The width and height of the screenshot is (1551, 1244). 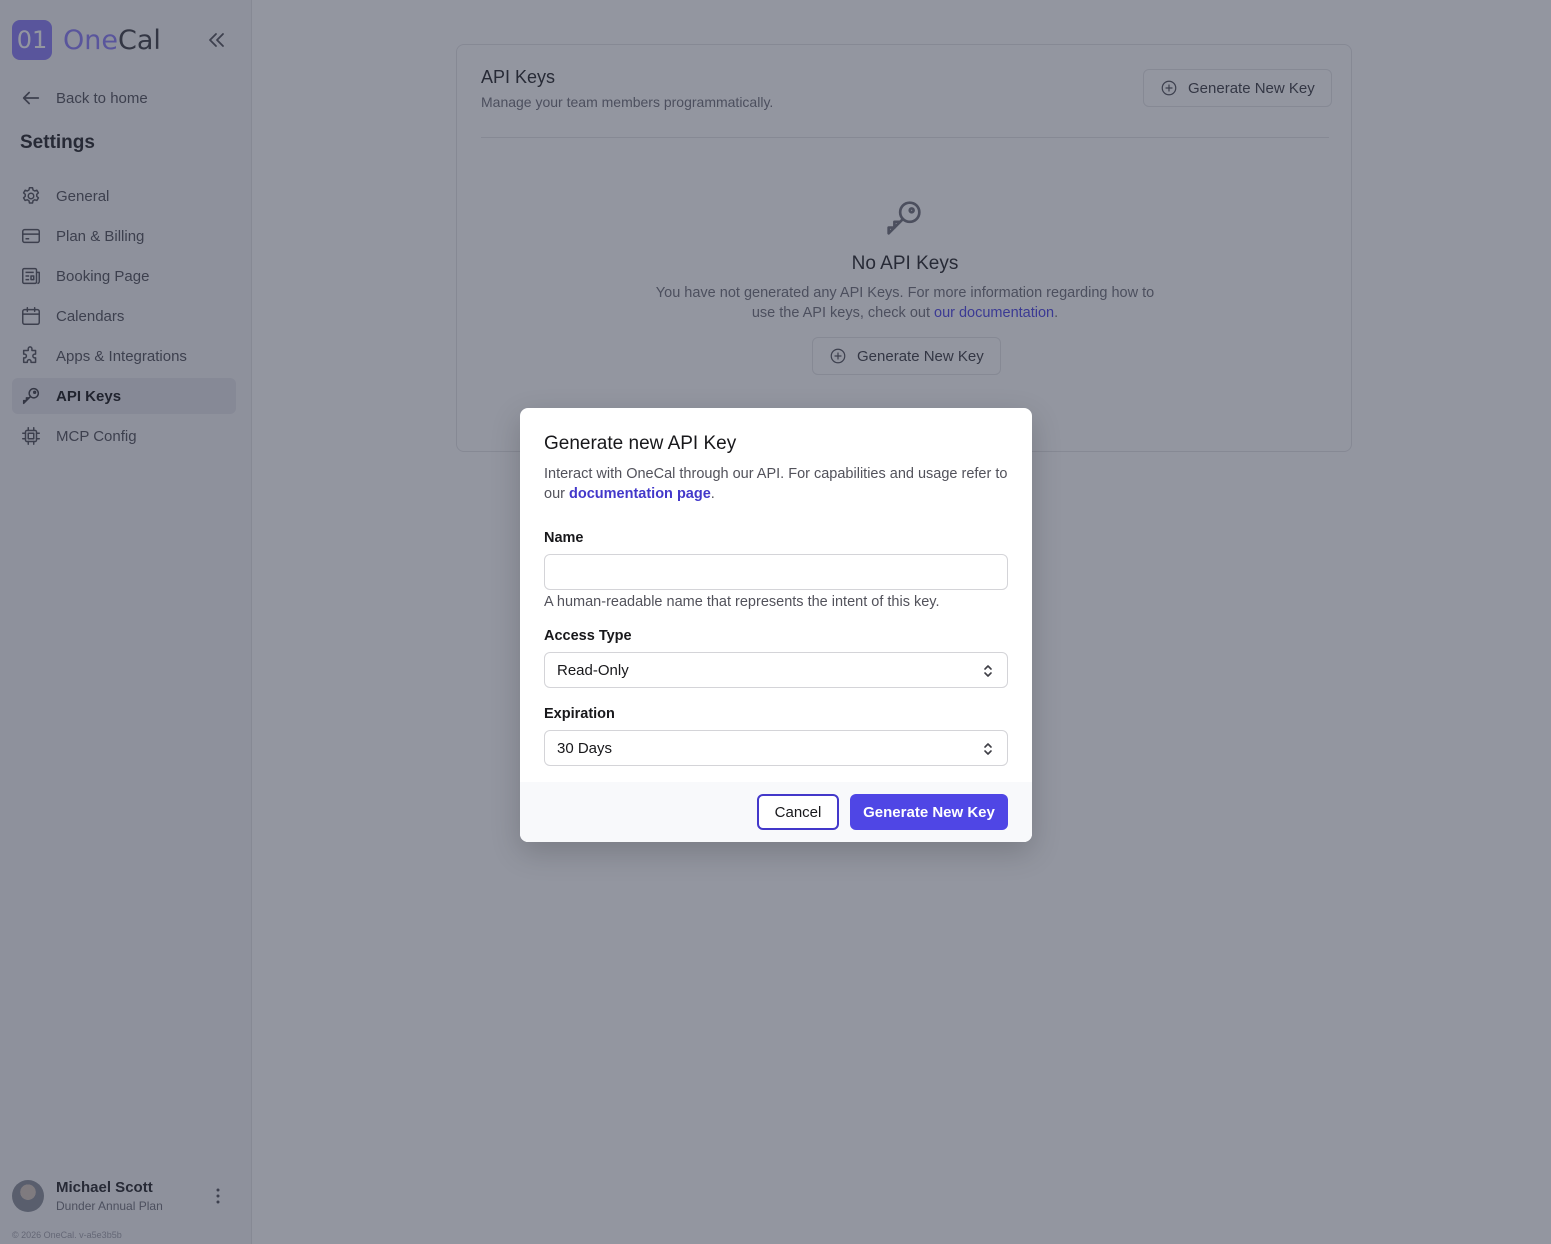 What do you see at coordinates (585, 748) in the screenshot?
I see `expiration-value: 30 Days` at bounding box center [585, 748].